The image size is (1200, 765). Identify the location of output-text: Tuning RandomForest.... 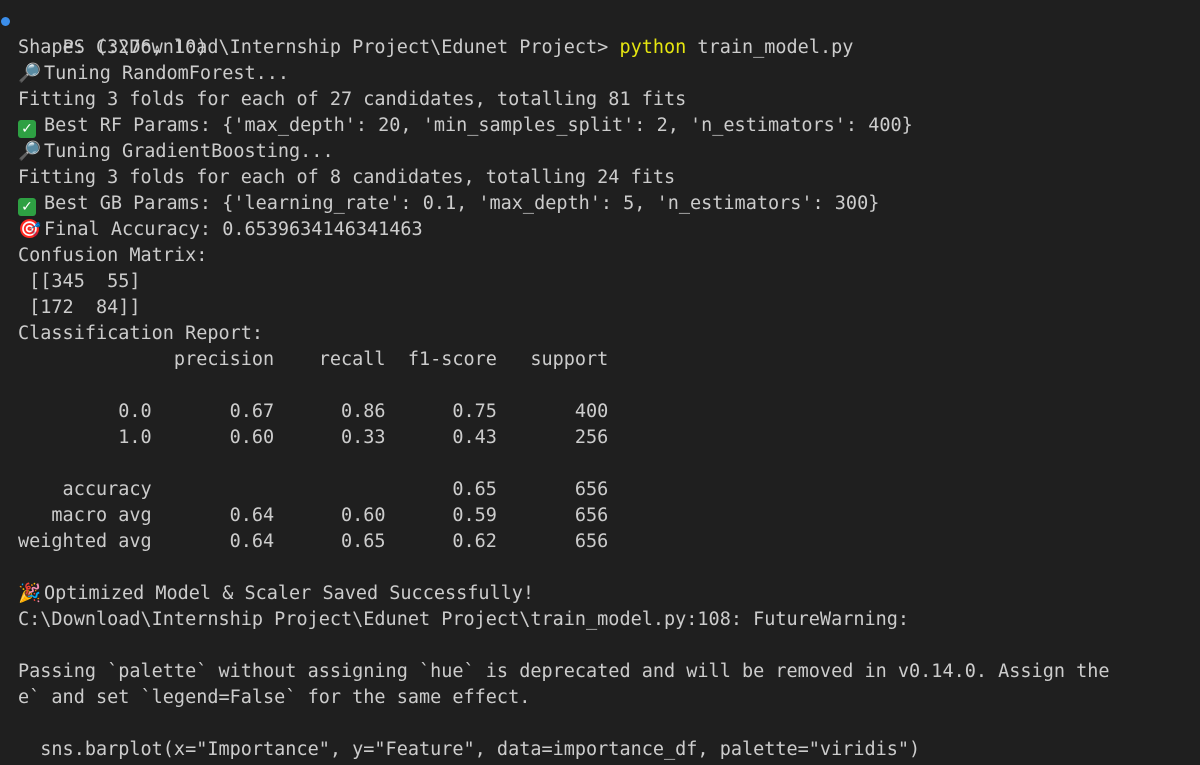
(167, 73).